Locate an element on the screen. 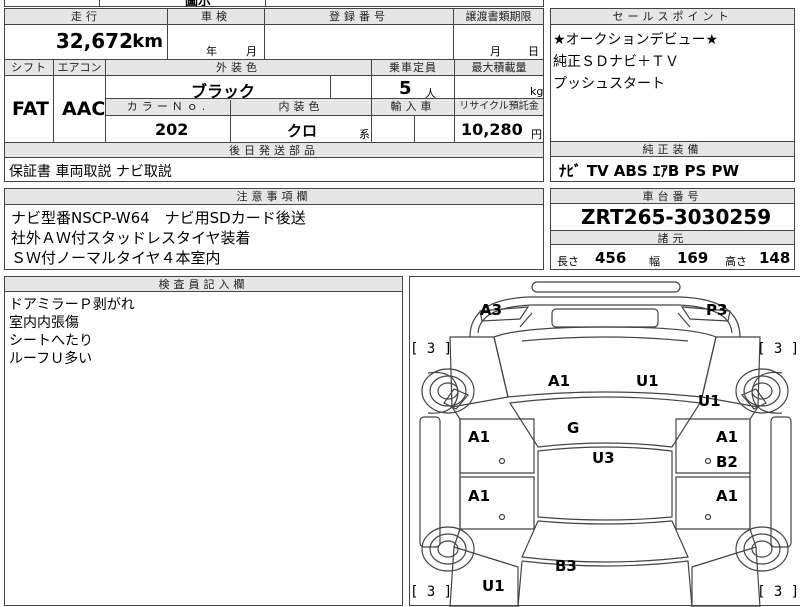  transfer-day: 日 is located at coordinates (533, 51).